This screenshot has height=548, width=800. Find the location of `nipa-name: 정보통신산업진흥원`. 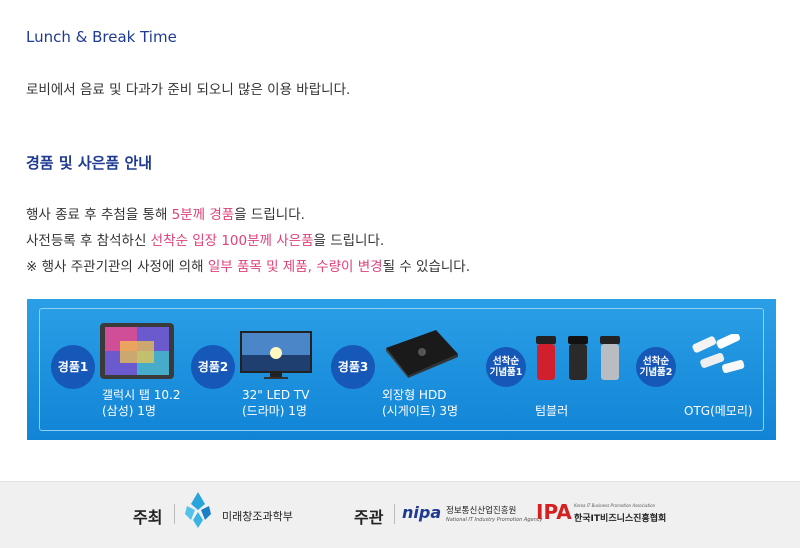

nipa-name: 정보통신산업진흥원 is located at coordinates (481, 511).